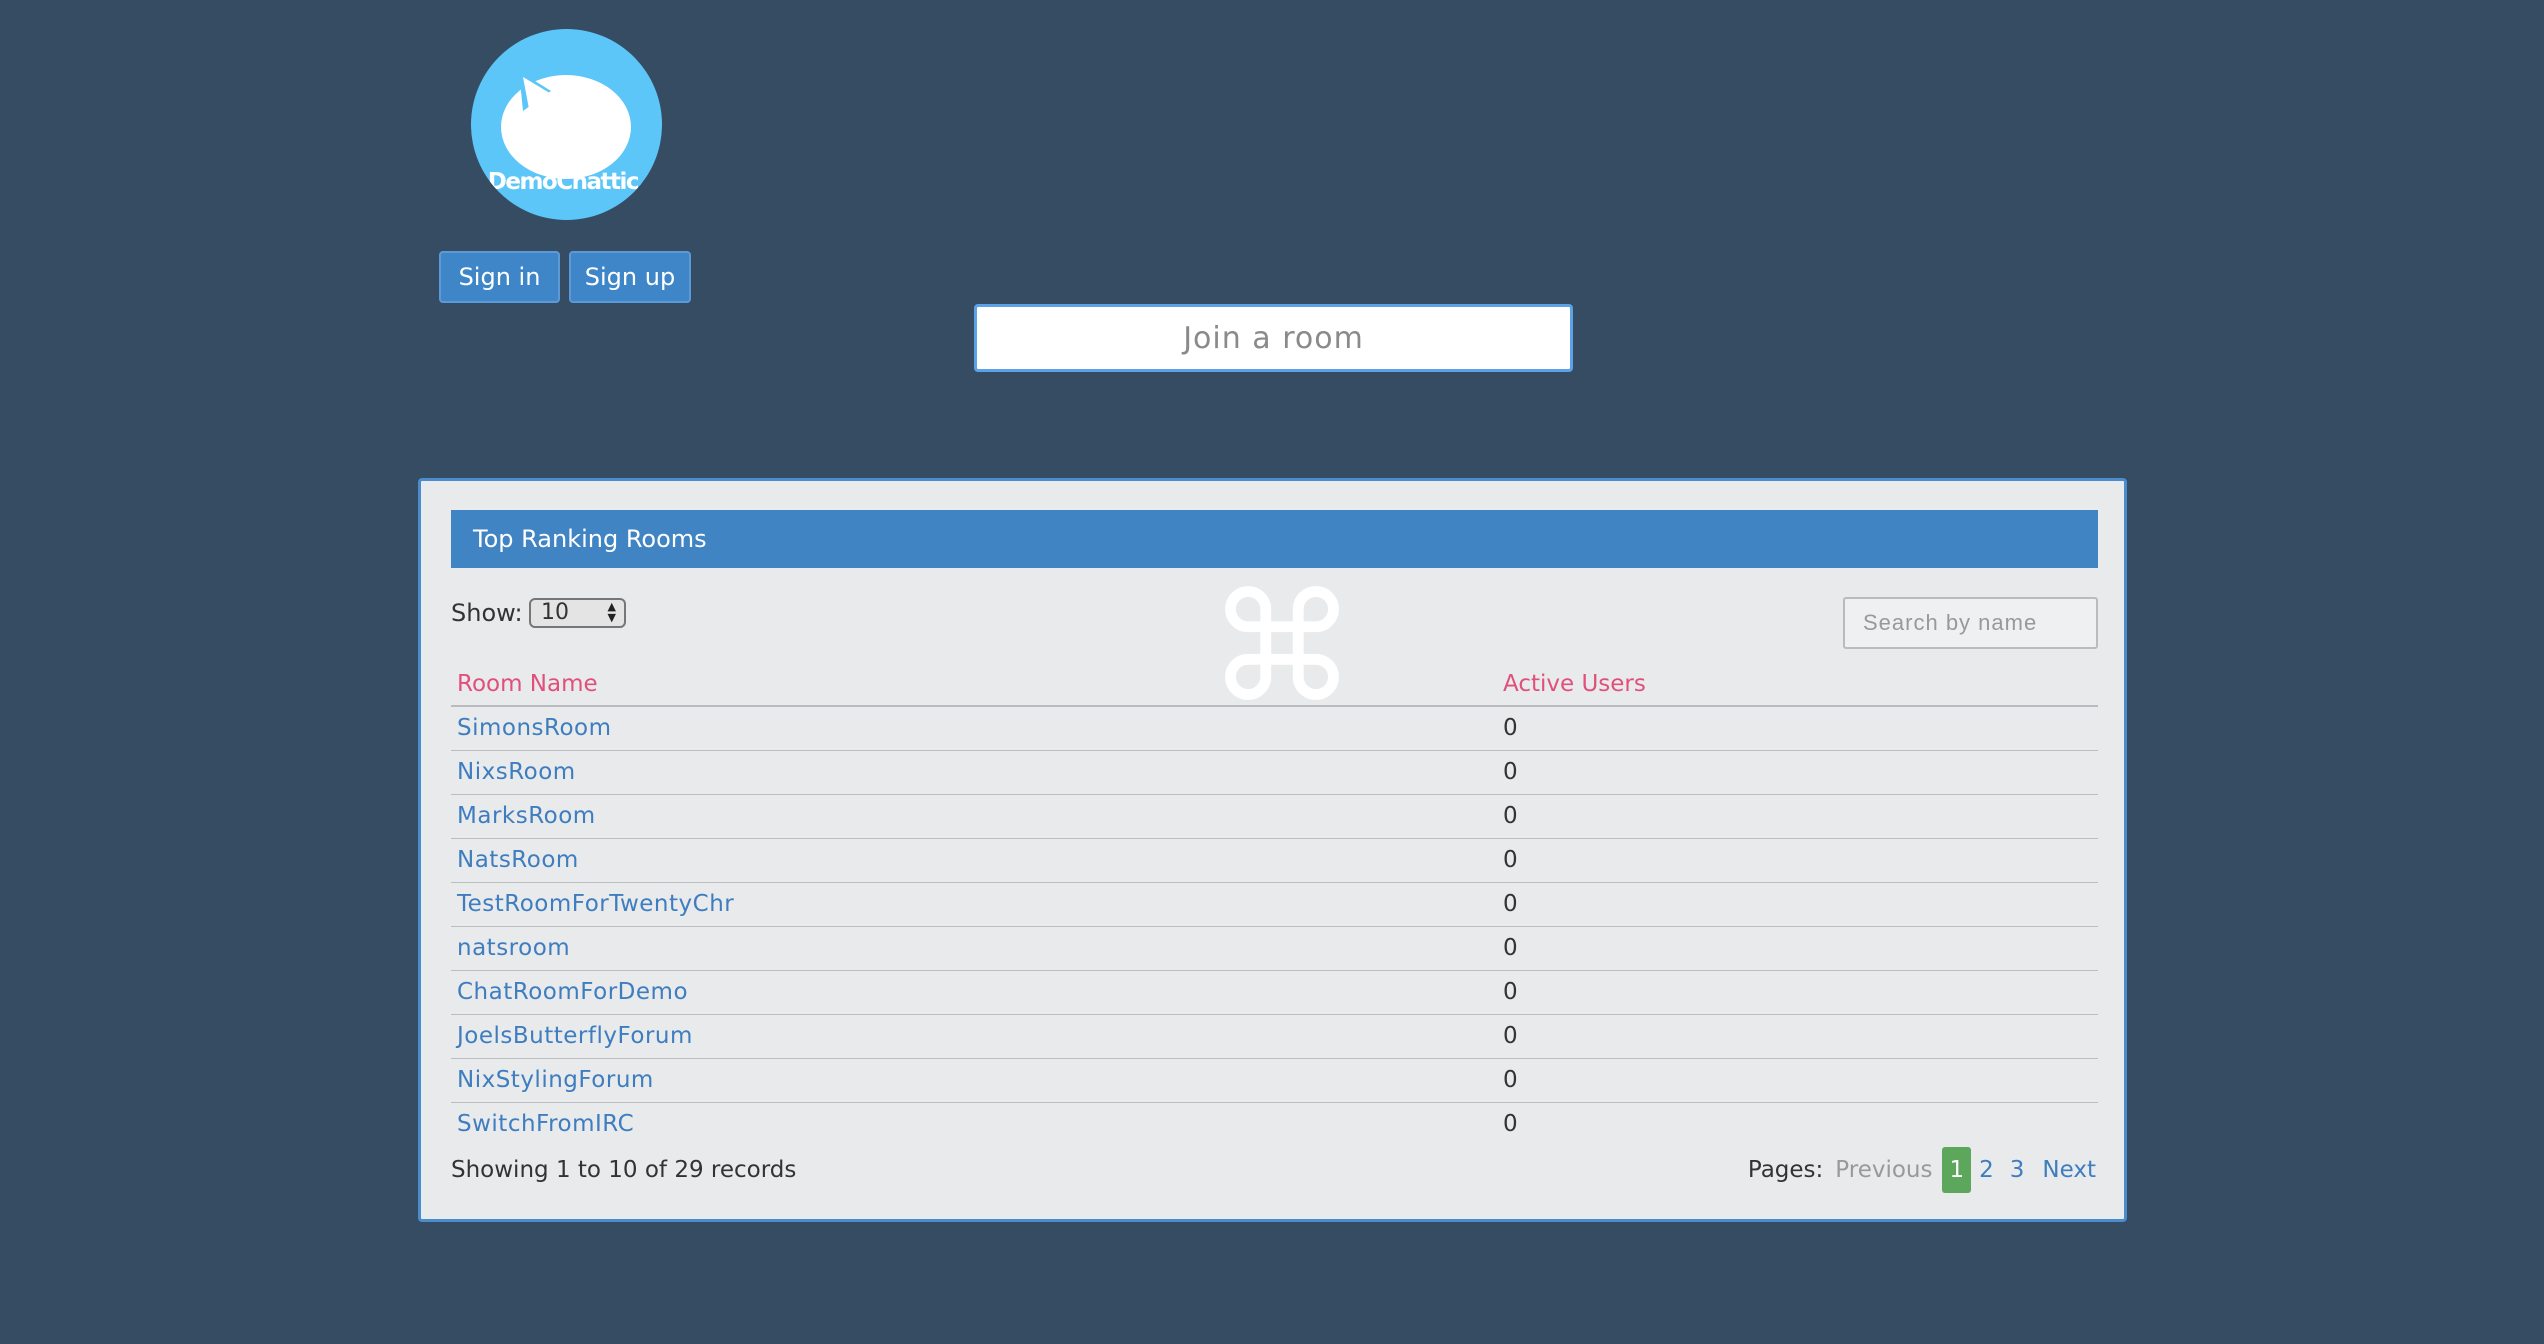 This screenshot has height=1344, width=2544. I want to click on room-link: NixStylingForum, so click(555, 1080).